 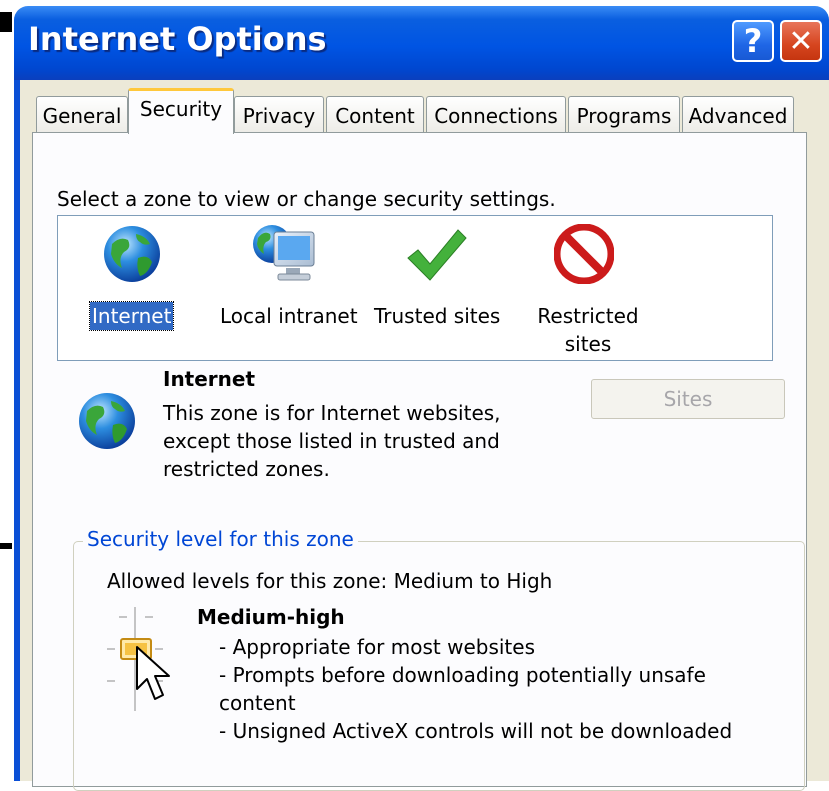 What do you see at coordinates (588, 288) in the screenshot?
I see `zone-restricted-sites: Restricted sites` at bounding box center [588, 288].